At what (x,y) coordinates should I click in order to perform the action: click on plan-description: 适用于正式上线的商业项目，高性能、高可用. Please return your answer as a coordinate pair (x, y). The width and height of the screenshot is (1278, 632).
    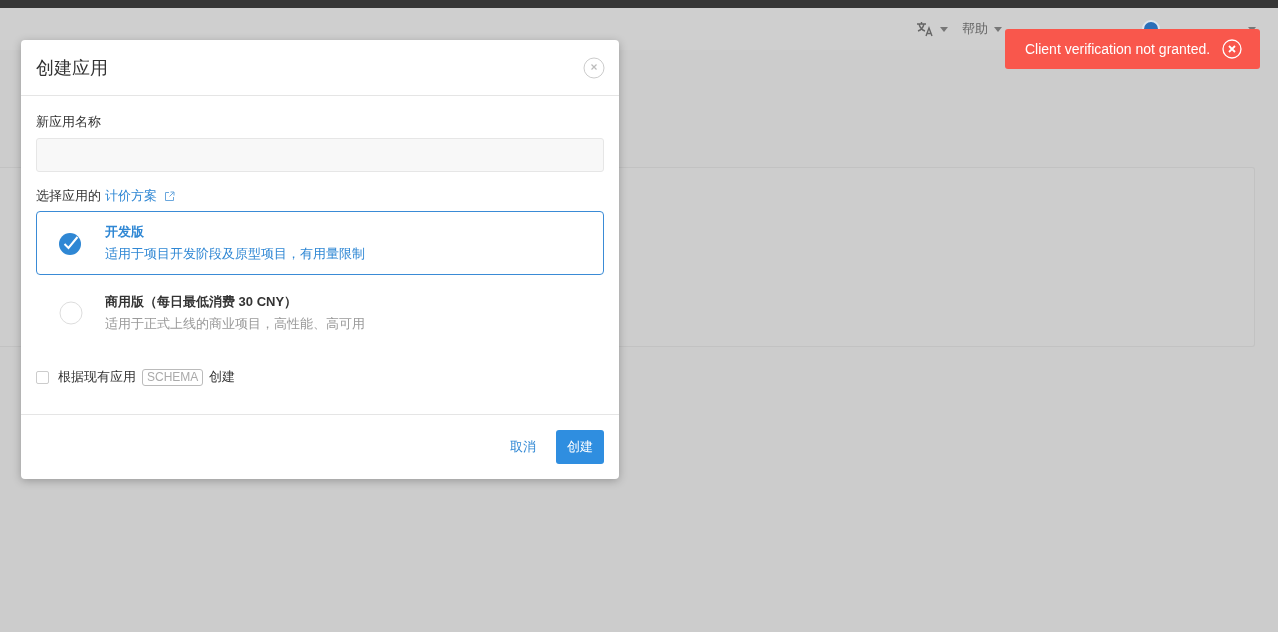
    Looking at the image, I should click on (235, 324).